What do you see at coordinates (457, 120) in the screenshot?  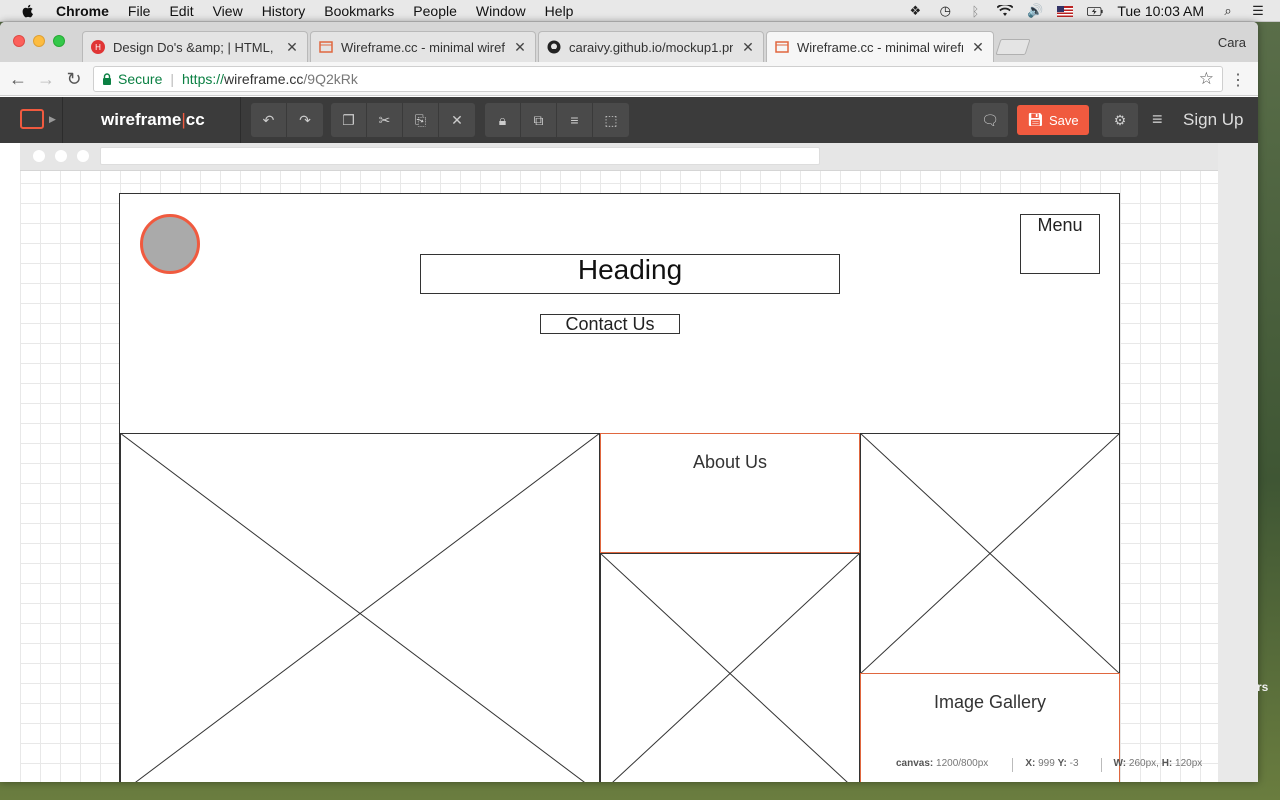 I see `delete-icon: ✕` at bounding box center [457, 120].